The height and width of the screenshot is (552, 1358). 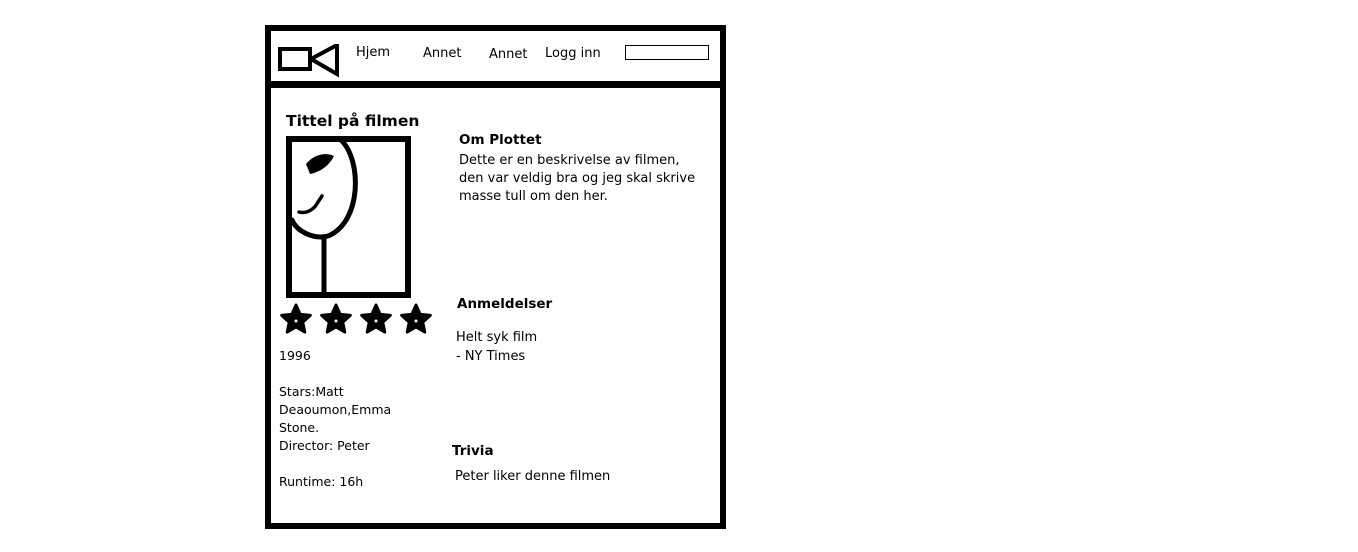 What do you see at coordinates (533, 476) in the screenshot?
I see `trivia-text: Peter liker denne filmen` at bounding box center [533, 476].